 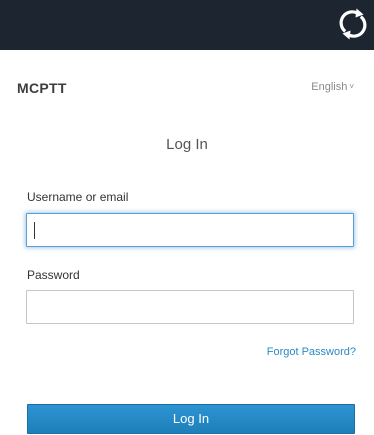 What do you see at coordinates (53, 275) in the screenshot?
I see `password-label: Password` at bounding box center [53, 275].